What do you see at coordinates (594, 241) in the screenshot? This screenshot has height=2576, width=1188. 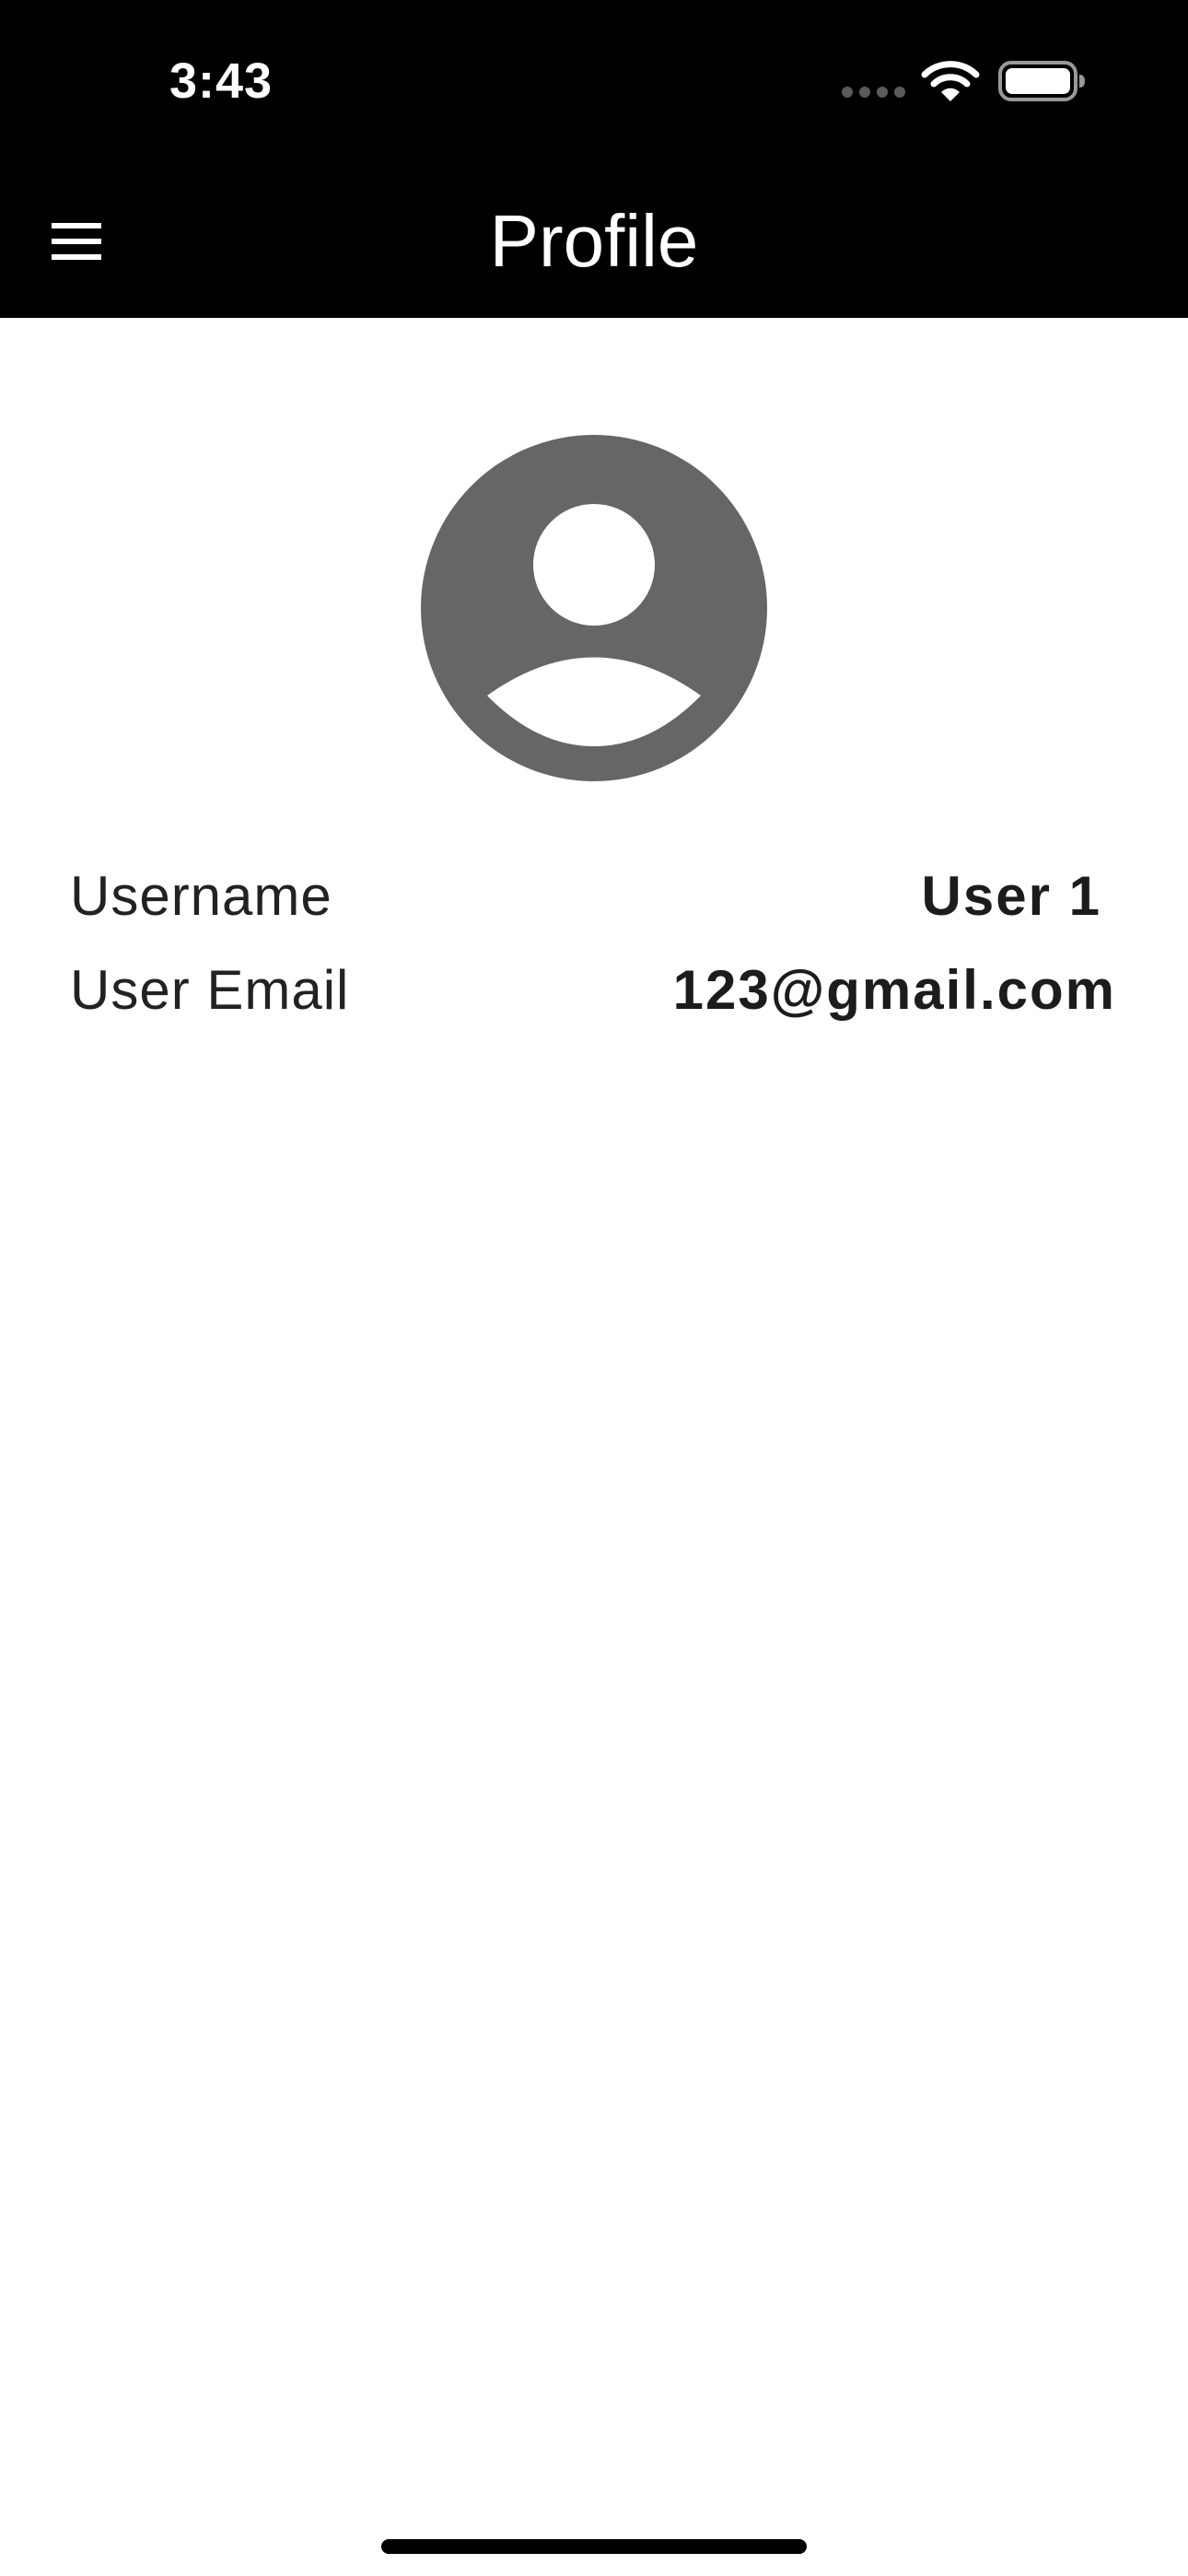 I see `page-title: Profile` at bounding box center [594, 241].